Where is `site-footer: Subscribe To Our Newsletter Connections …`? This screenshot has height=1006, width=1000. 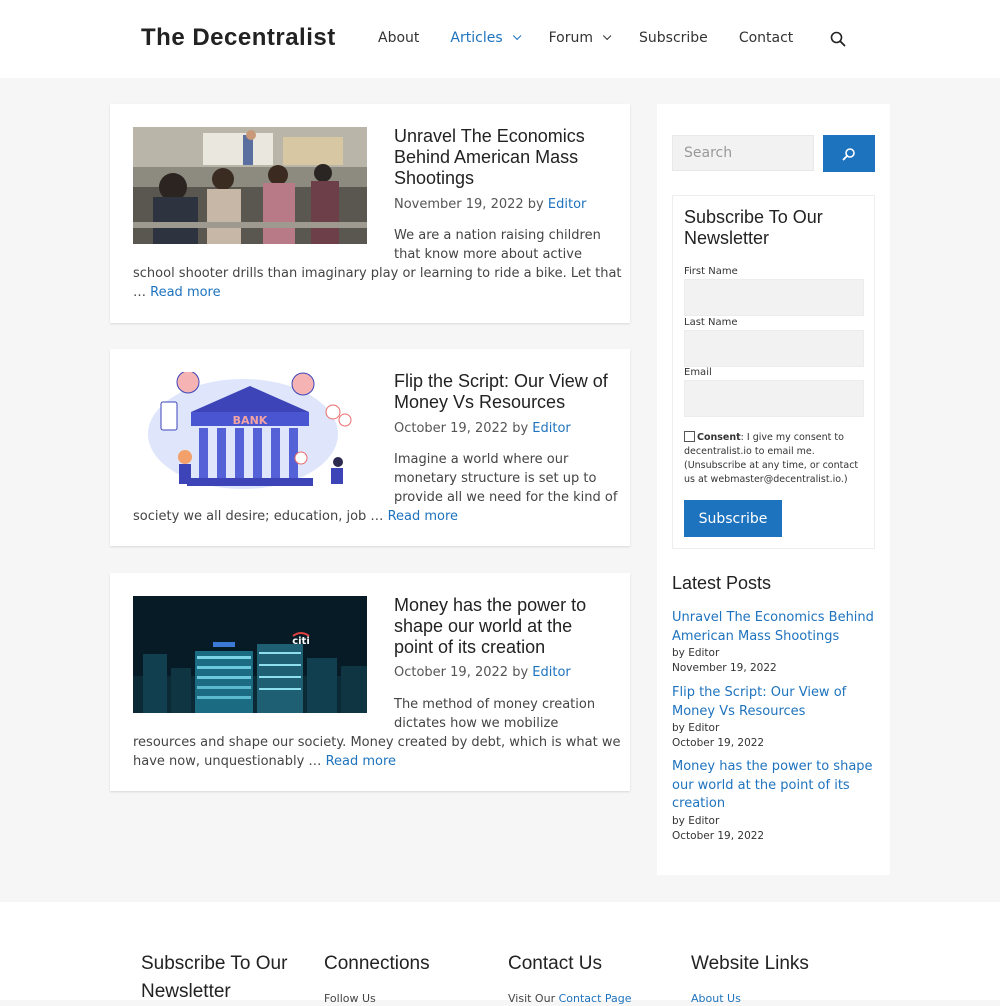 site-footer: Subscribe To Our Newsletter Connections … is located at coordinates (500, 953).